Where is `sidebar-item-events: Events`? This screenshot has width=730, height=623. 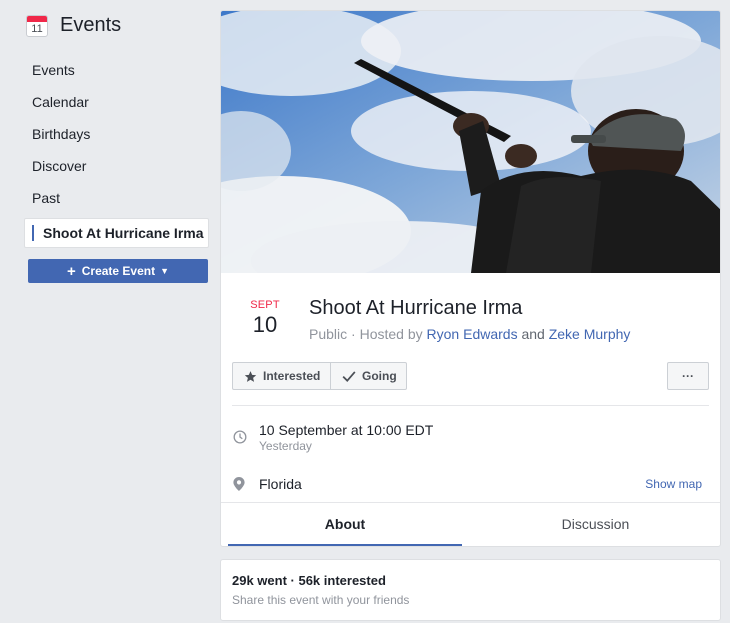 sidebar-item-events: Events is located at coordinates (116, 70).